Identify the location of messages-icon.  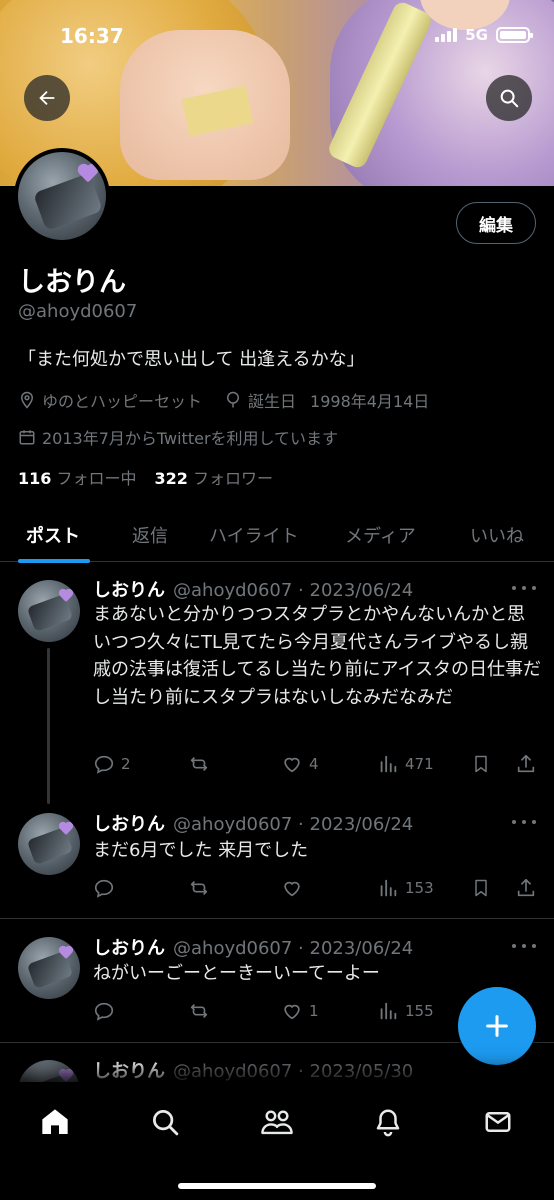
(498, 1122).